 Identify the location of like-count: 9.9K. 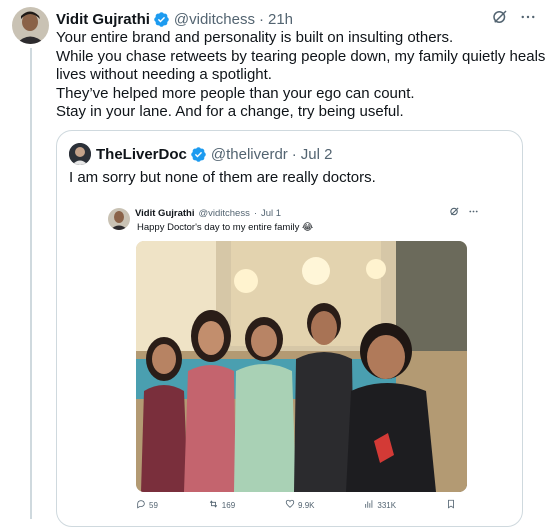
(306, 505).